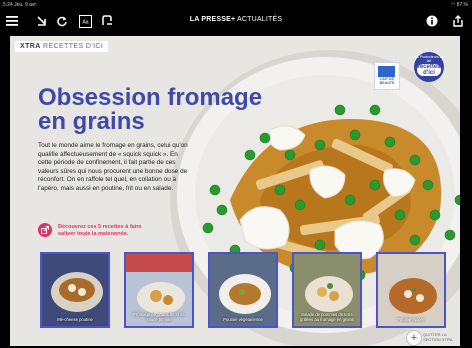  I want to click on title-section: ACTUALITÉS, so click(259, 19).